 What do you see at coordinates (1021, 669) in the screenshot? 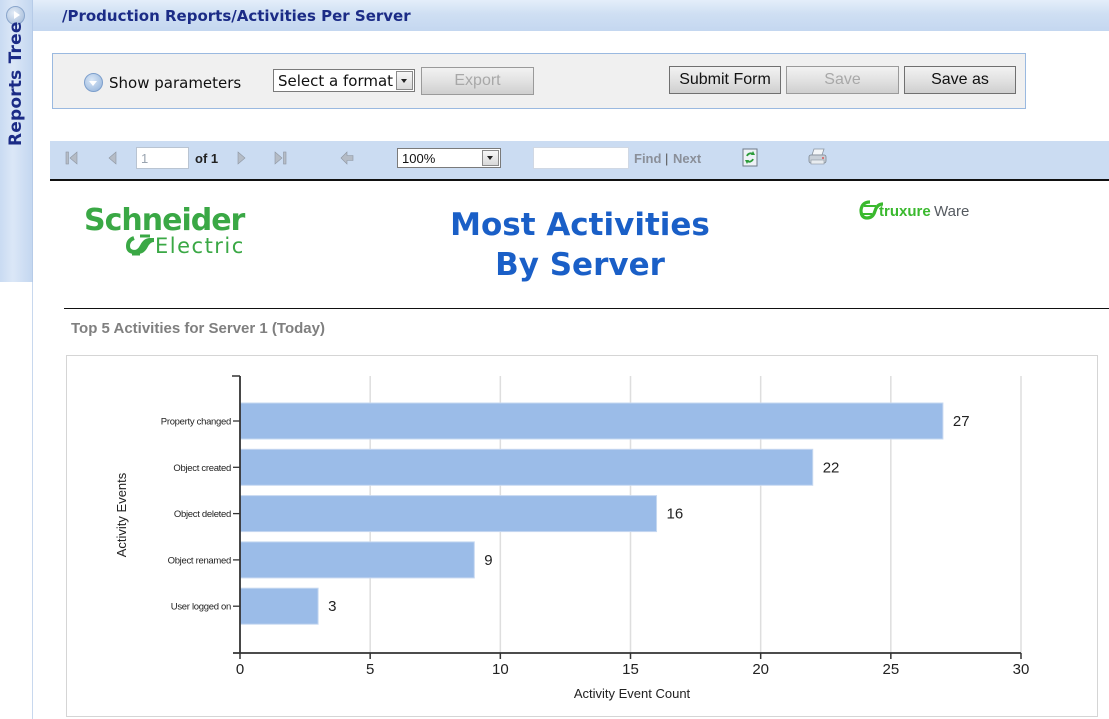
I see `x-tick-label: 30` at bounding box center [1021, 669].